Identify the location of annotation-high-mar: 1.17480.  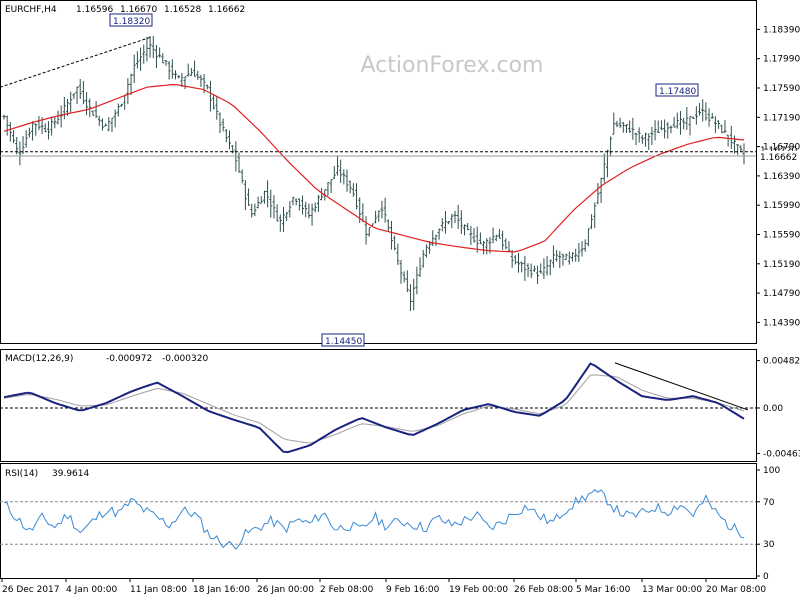
(677, 90).